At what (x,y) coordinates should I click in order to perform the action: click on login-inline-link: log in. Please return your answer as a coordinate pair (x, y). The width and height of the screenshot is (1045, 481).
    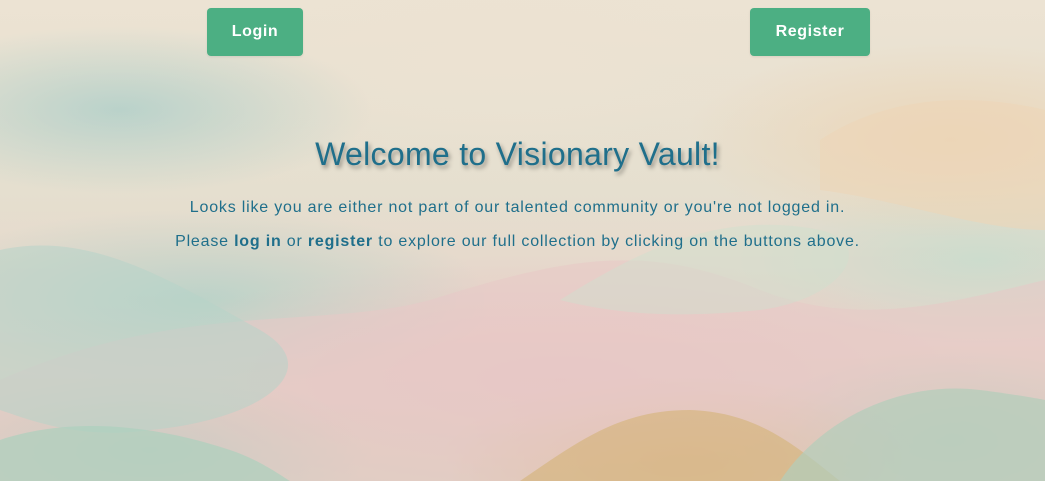
    Looking at the image, I should click on (258, 241).